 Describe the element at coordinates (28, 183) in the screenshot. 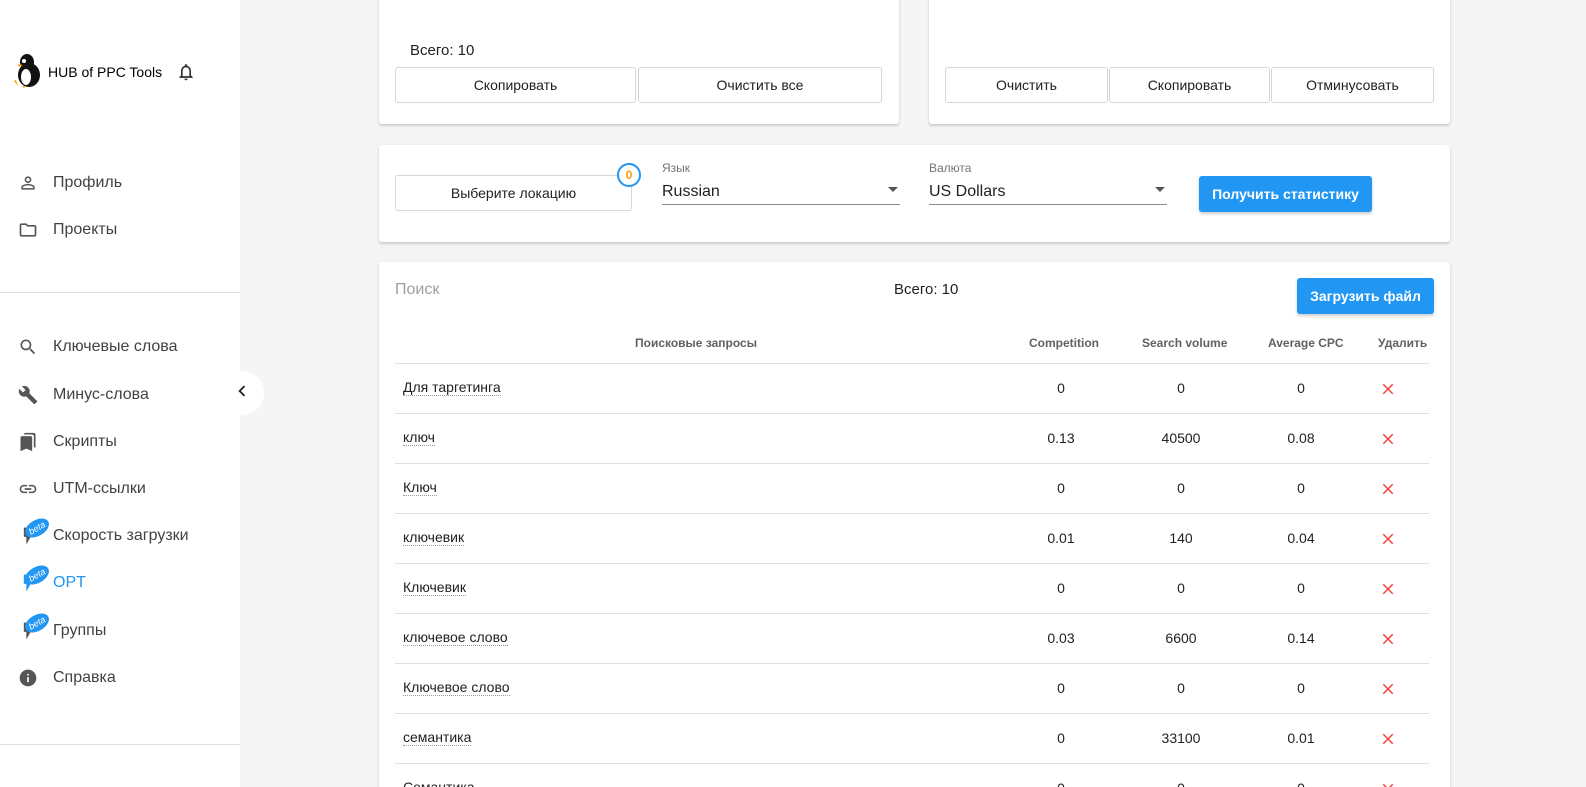

I see `person-icon` at that location.